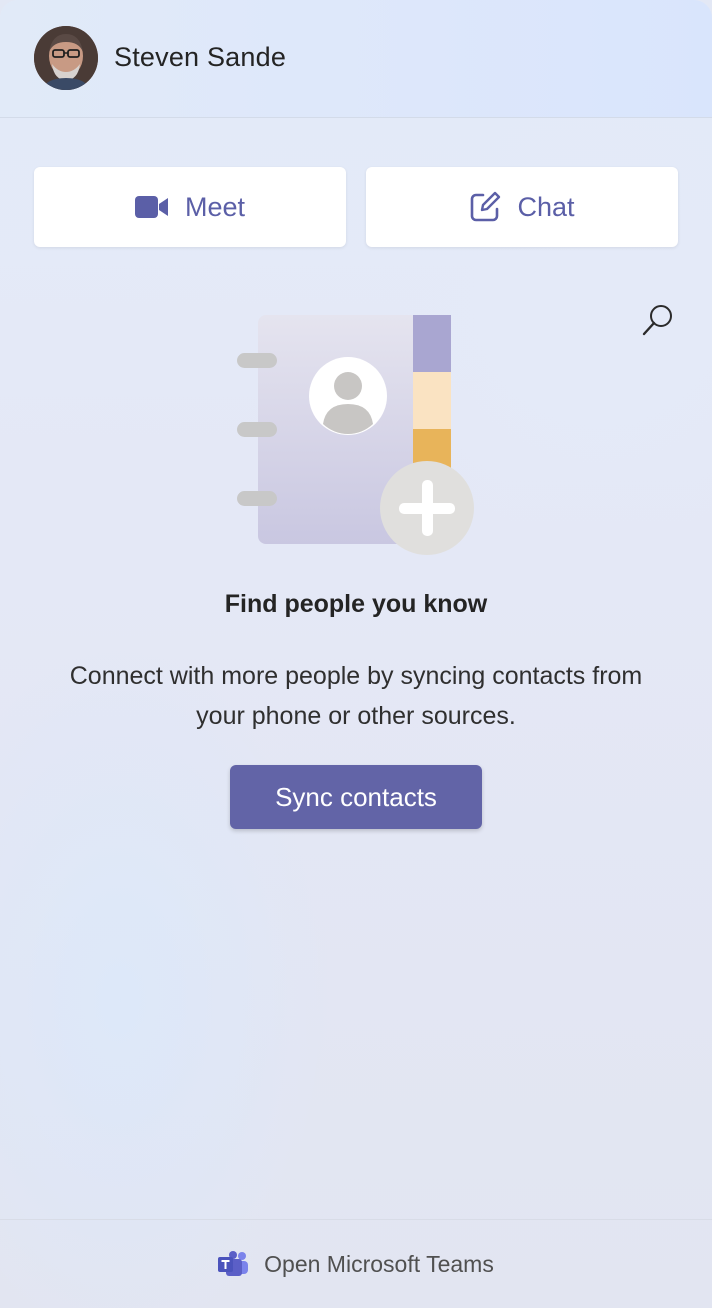  I want to click on open-teams-link: Open Microsoft Teams, so click(356, 1263).